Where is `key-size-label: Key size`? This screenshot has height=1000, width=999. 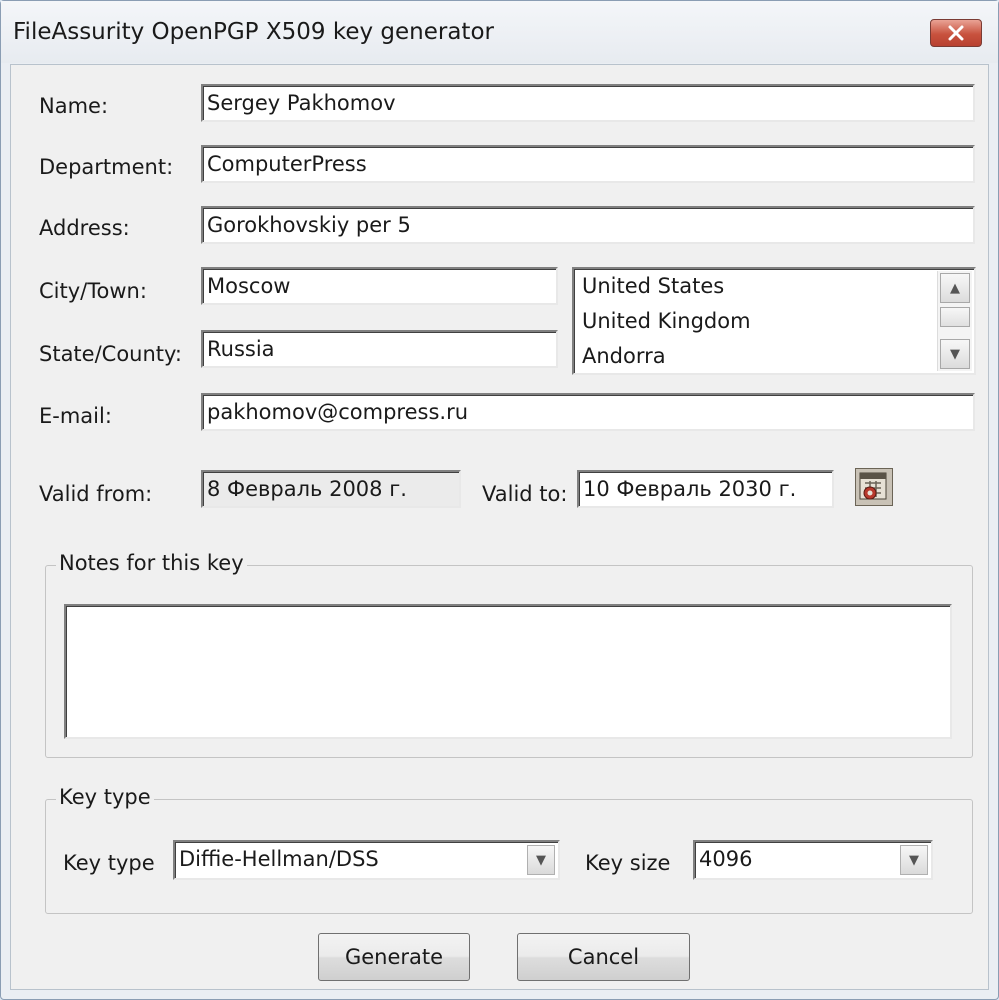
key-size-label: Key size is located at coordinates (628, 863).